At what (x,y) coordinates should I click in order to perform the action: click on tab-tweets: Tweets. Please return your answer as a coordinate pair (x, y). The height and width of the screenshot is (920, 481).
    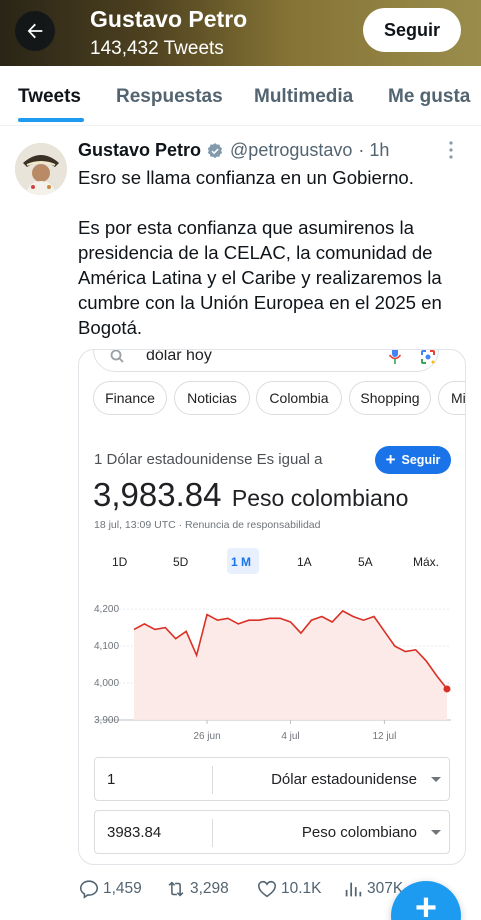
    Looking at the image, I should click on (49, 97).